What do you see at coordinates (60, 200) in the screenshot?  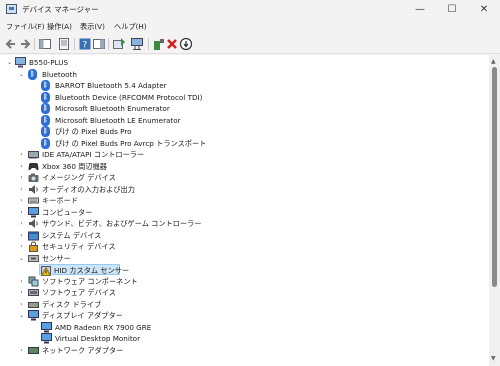 I see `category-label: キーボード` at bounding box center [60, 200].